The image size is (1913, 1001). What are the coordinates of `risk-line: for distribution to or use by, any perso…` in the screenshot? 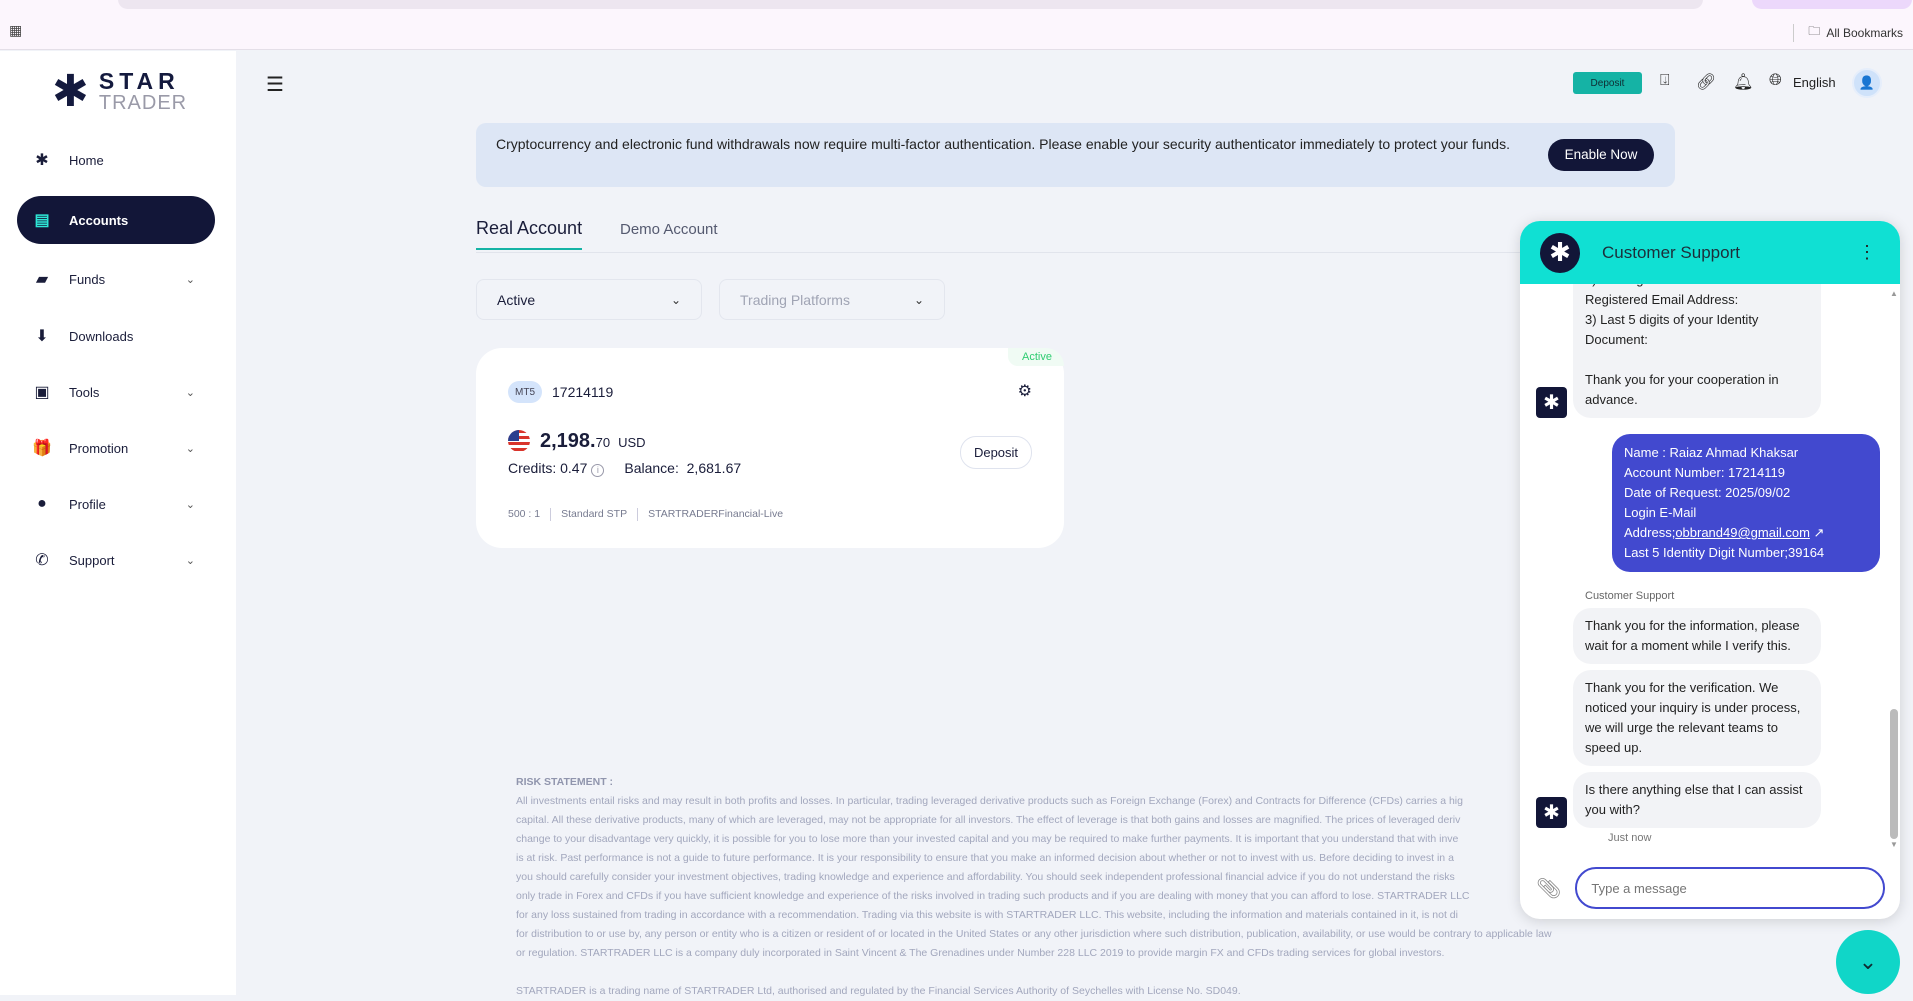 It's located at (1034, 934).